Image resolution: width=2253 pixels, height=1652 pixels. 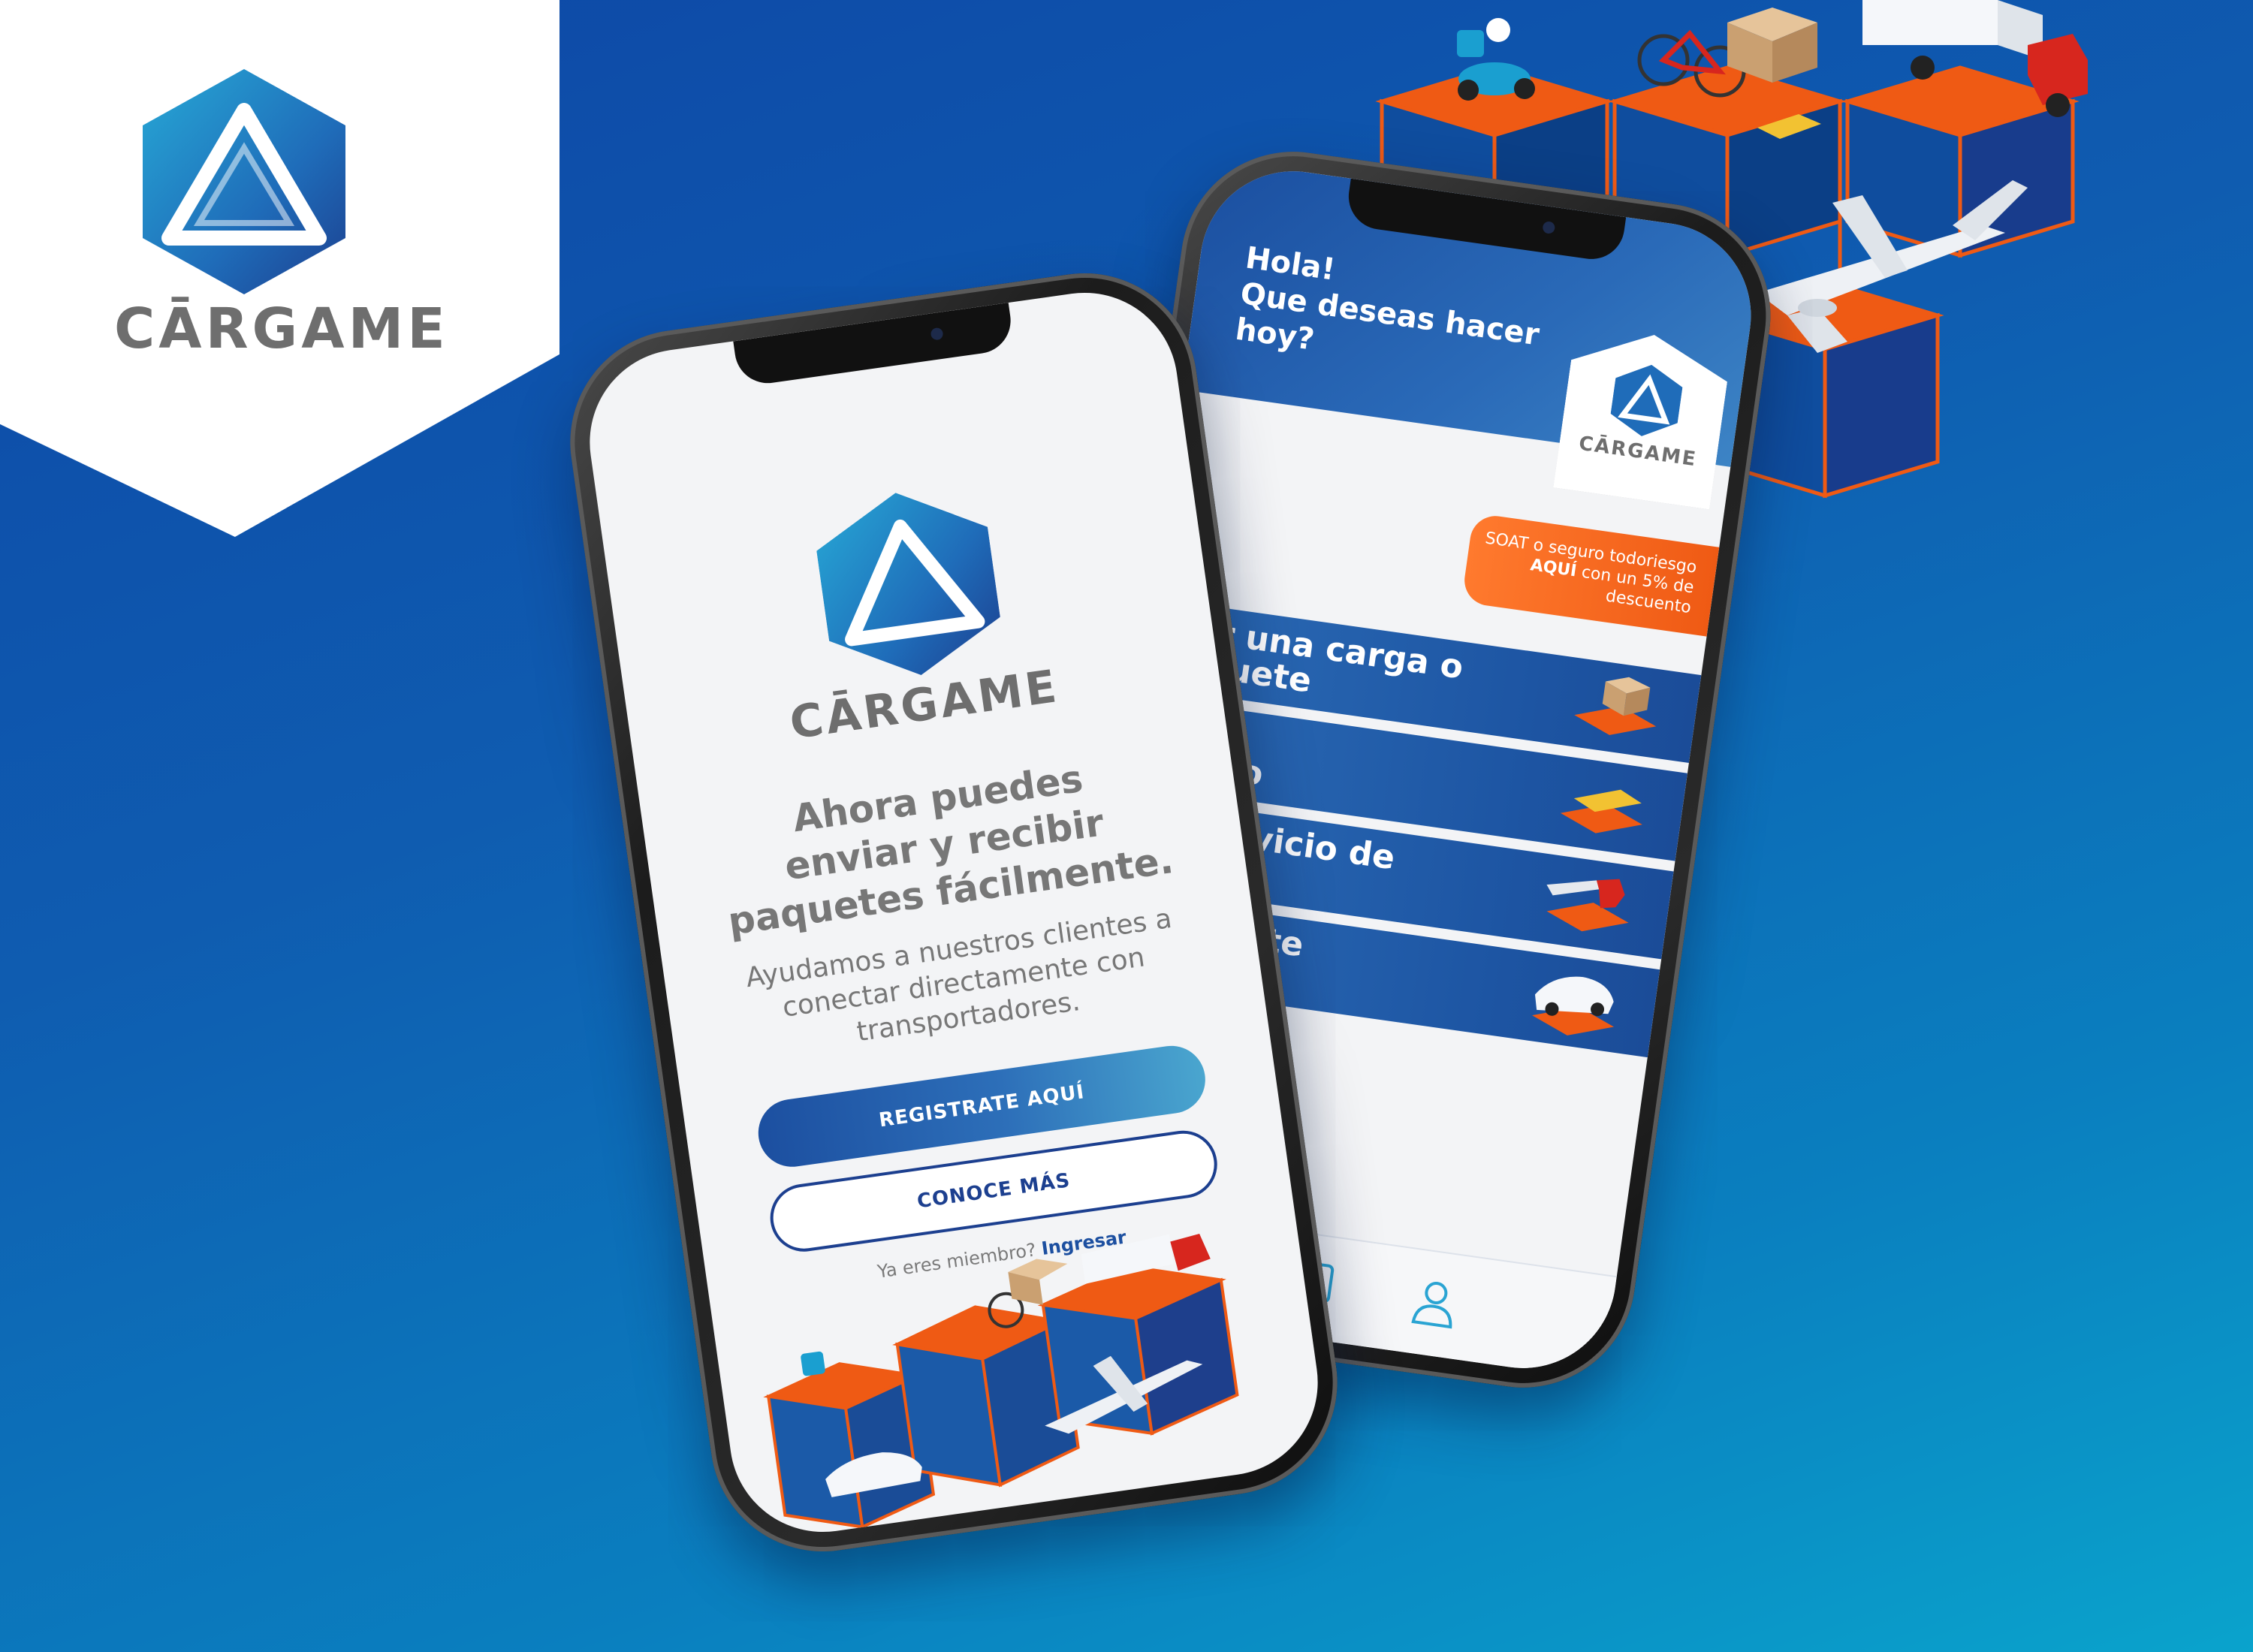 I want to click on car-icon, so click(x=1574, y=1006).